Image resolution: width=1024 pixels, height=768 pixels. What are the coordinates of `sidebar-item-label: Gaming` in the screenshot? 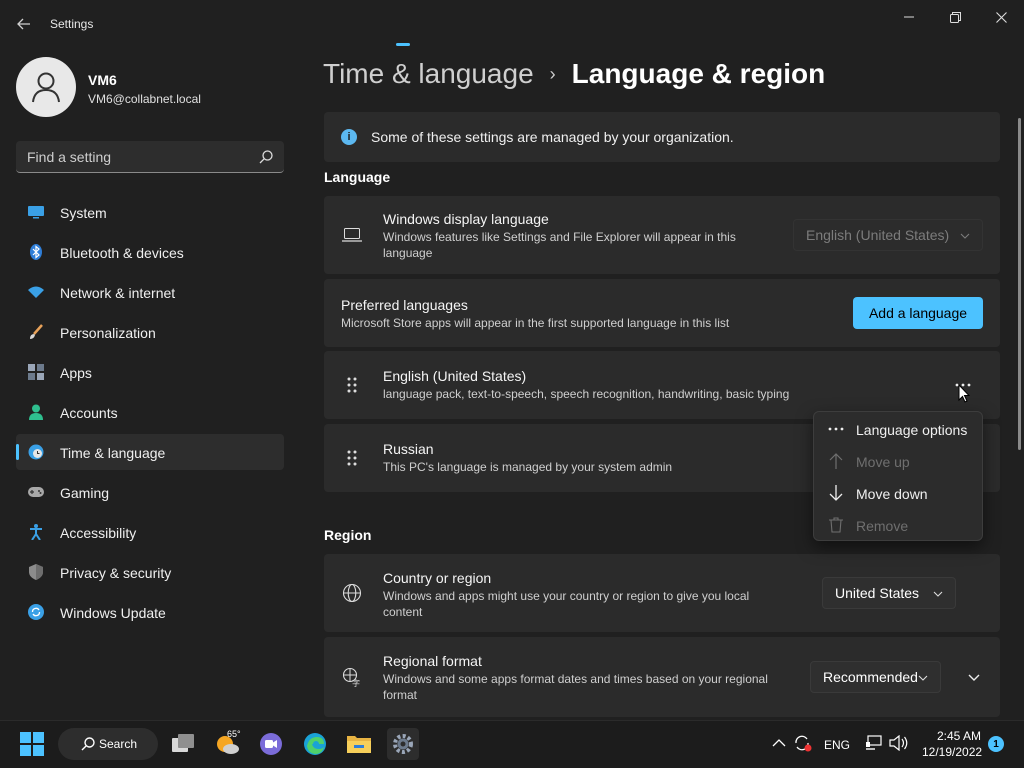 It's located at (85, 493).